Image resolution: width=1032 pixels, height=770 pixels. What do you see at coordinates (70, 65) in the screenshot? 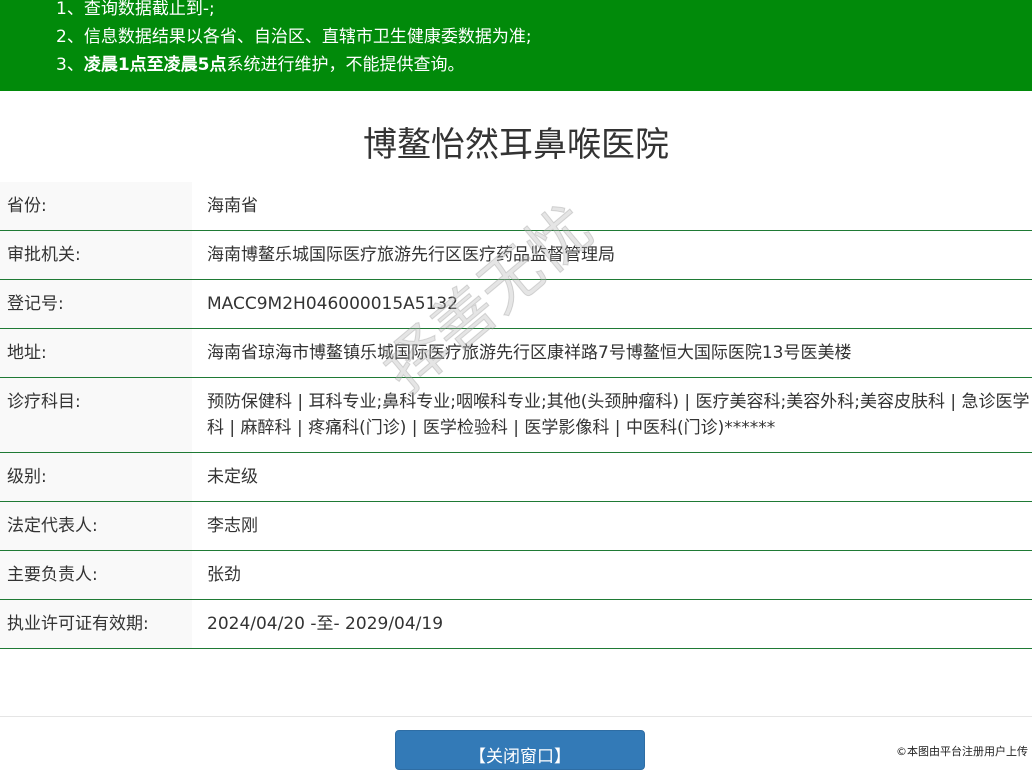
I see `notice-line-3-prefix: 3、` at bounding box center [70, 65].